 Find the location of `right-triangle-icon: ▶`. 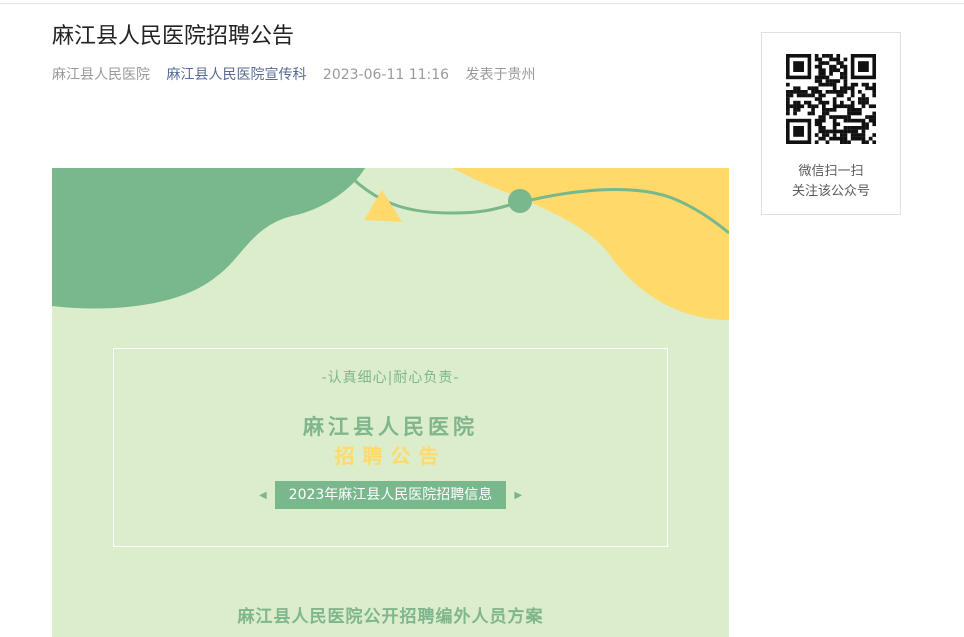

right-triangle-icon: ▶ is located at coordinates (518, 495).